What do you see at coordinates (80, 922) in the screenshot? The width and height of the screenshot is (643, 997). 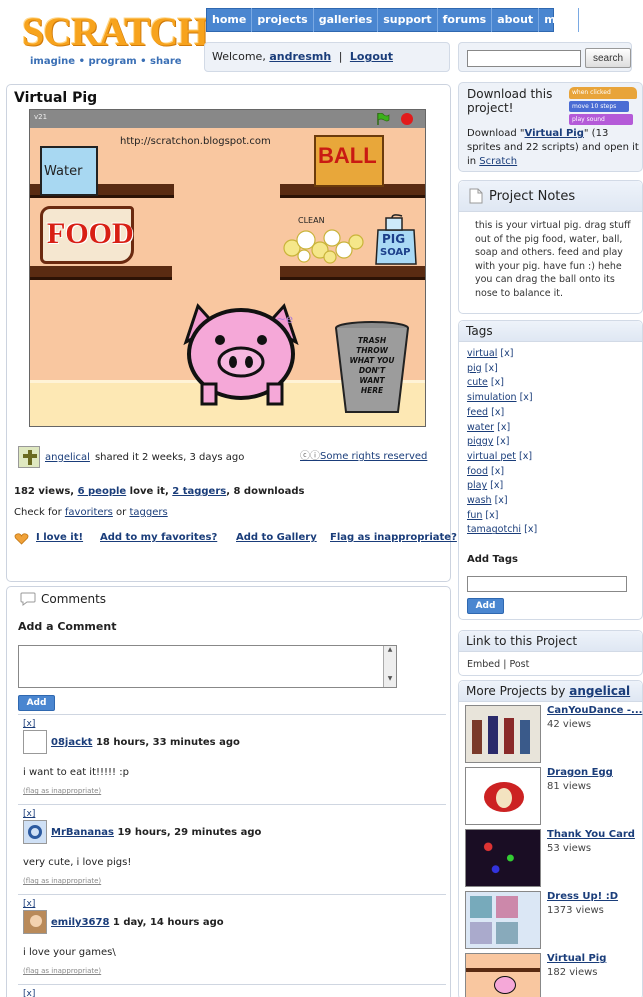 I see `commenter-link: emily3678` at bounding box center [80, 922].